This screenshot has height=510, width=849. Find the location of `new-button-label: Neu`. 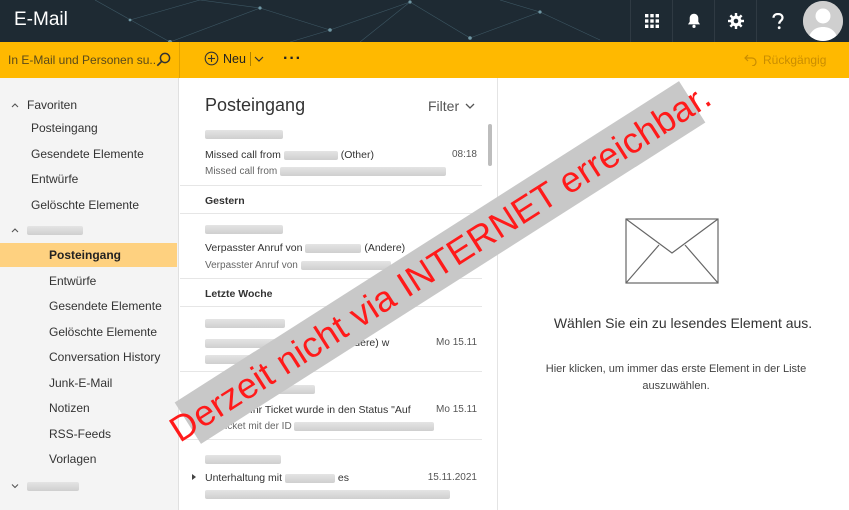

new-button-label: Neu is located at coordinates (234, 58).